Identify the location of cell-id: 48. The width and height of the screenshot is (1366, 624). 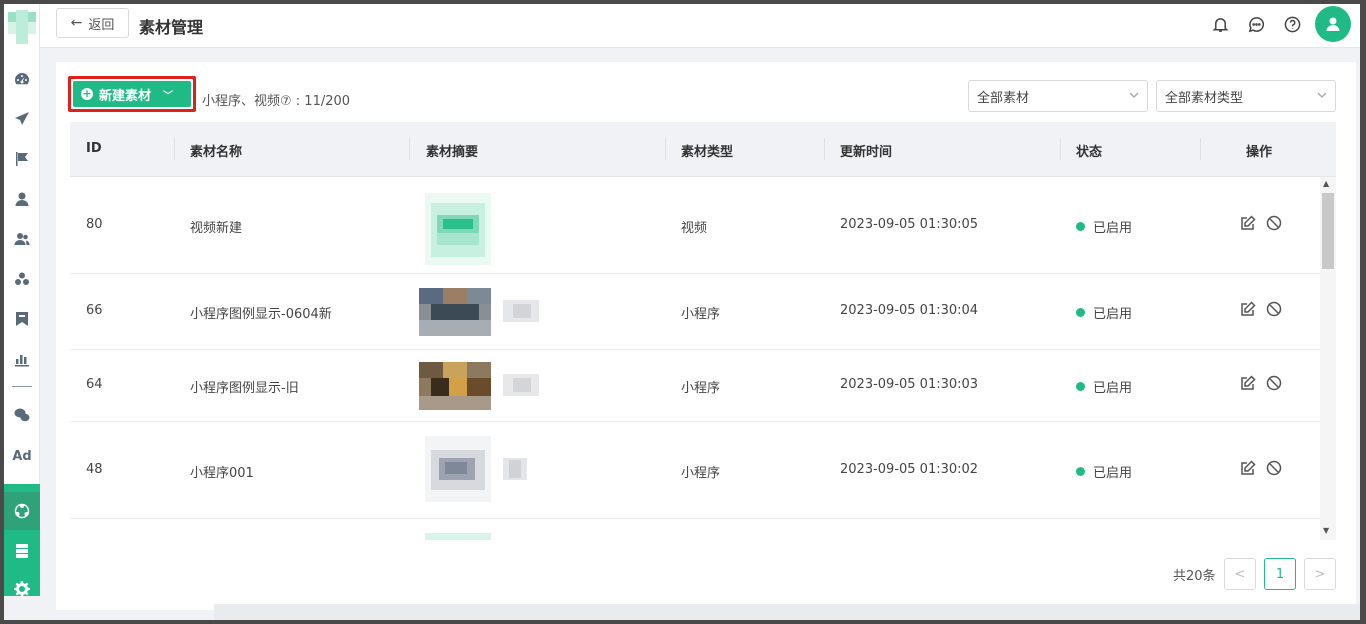
(94, 469).